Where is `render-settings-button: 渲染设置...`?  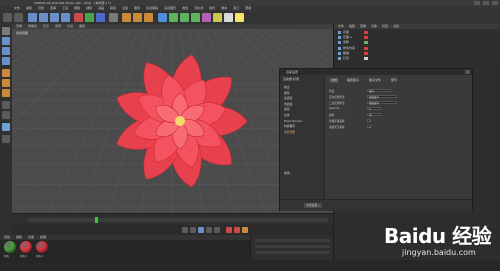 render-settings-button: 渲染设置... is located at coordinates (313, 205).